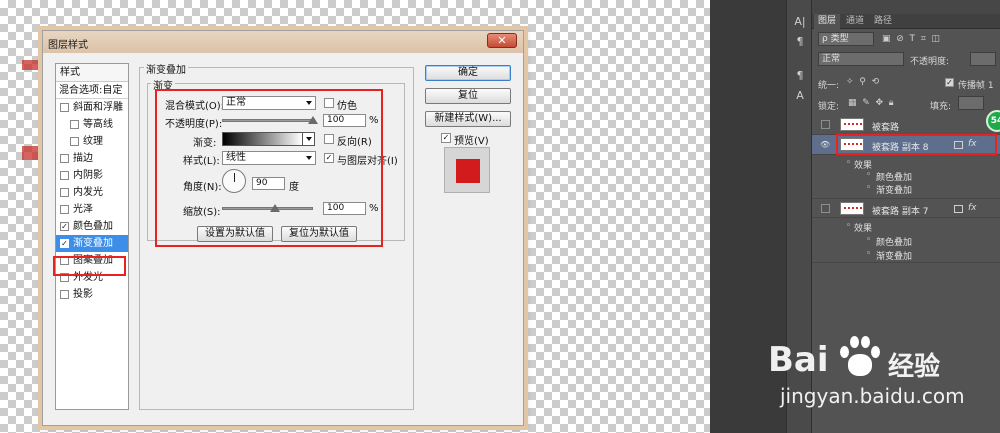 Image resolution: width=1000 pixels, height=433 pixels. I want to click on lock-label: 锁定:, so click(829, 107).